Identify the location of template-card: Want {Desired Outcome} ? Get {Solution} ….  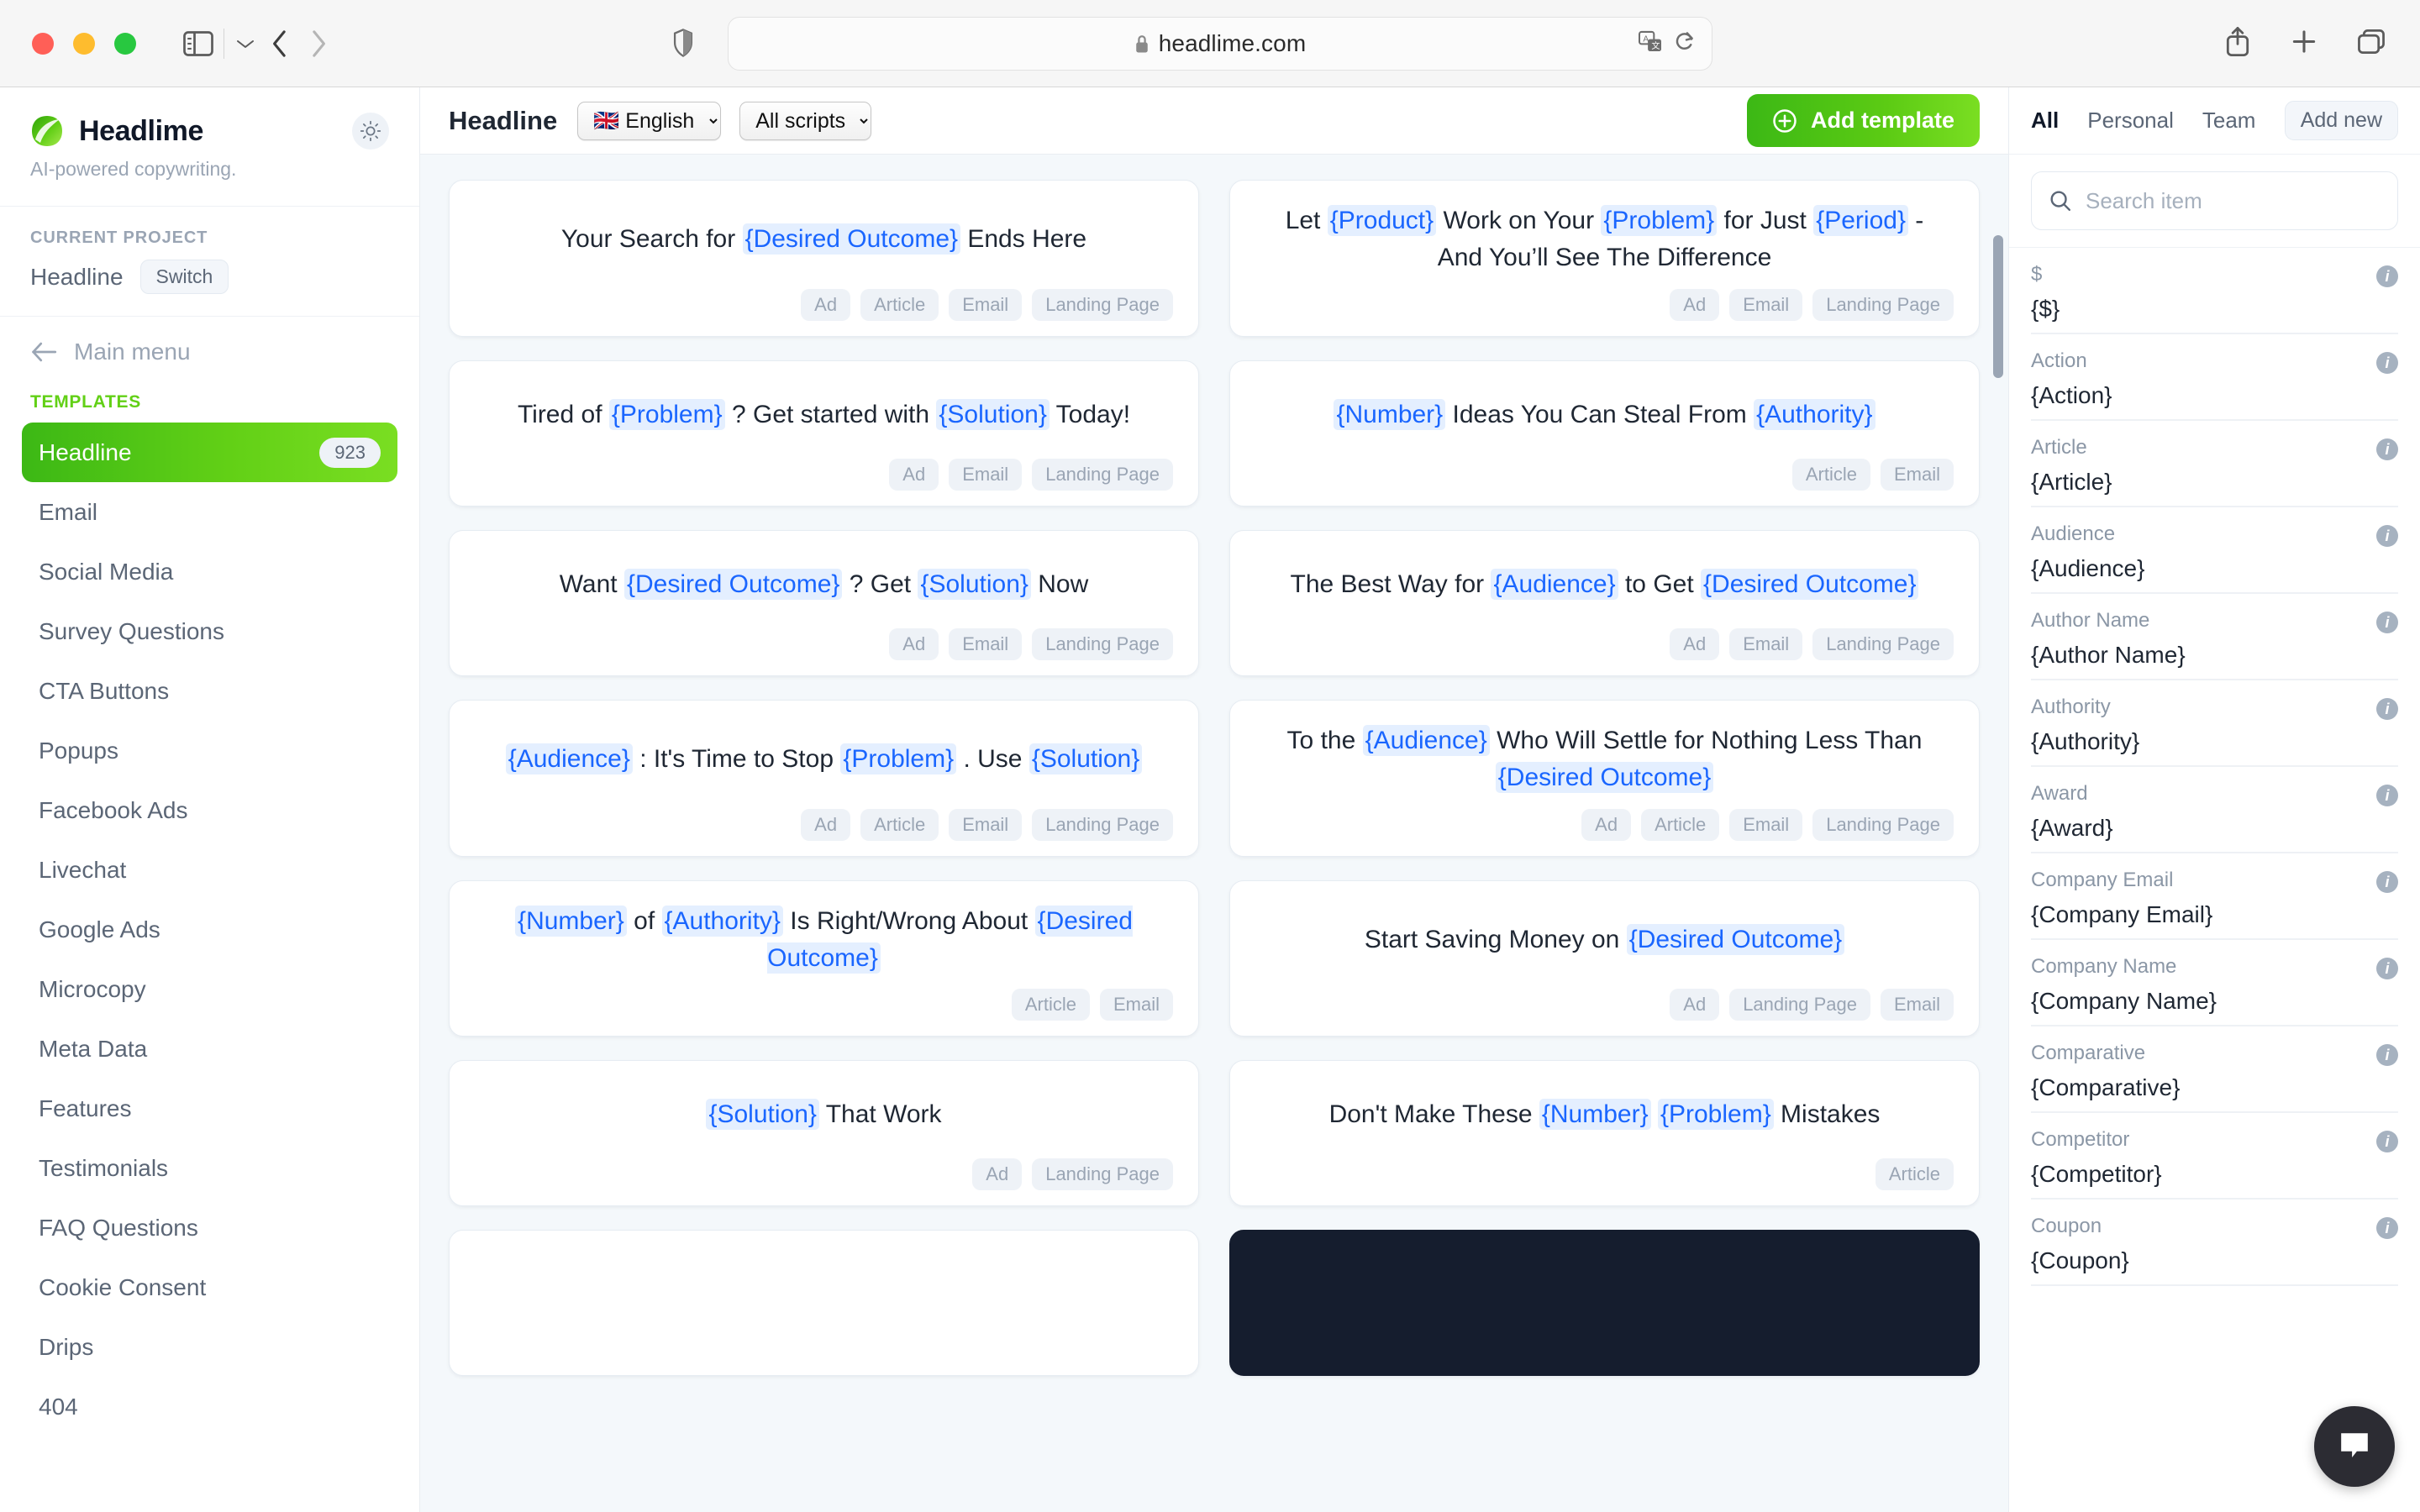
(824, 602).